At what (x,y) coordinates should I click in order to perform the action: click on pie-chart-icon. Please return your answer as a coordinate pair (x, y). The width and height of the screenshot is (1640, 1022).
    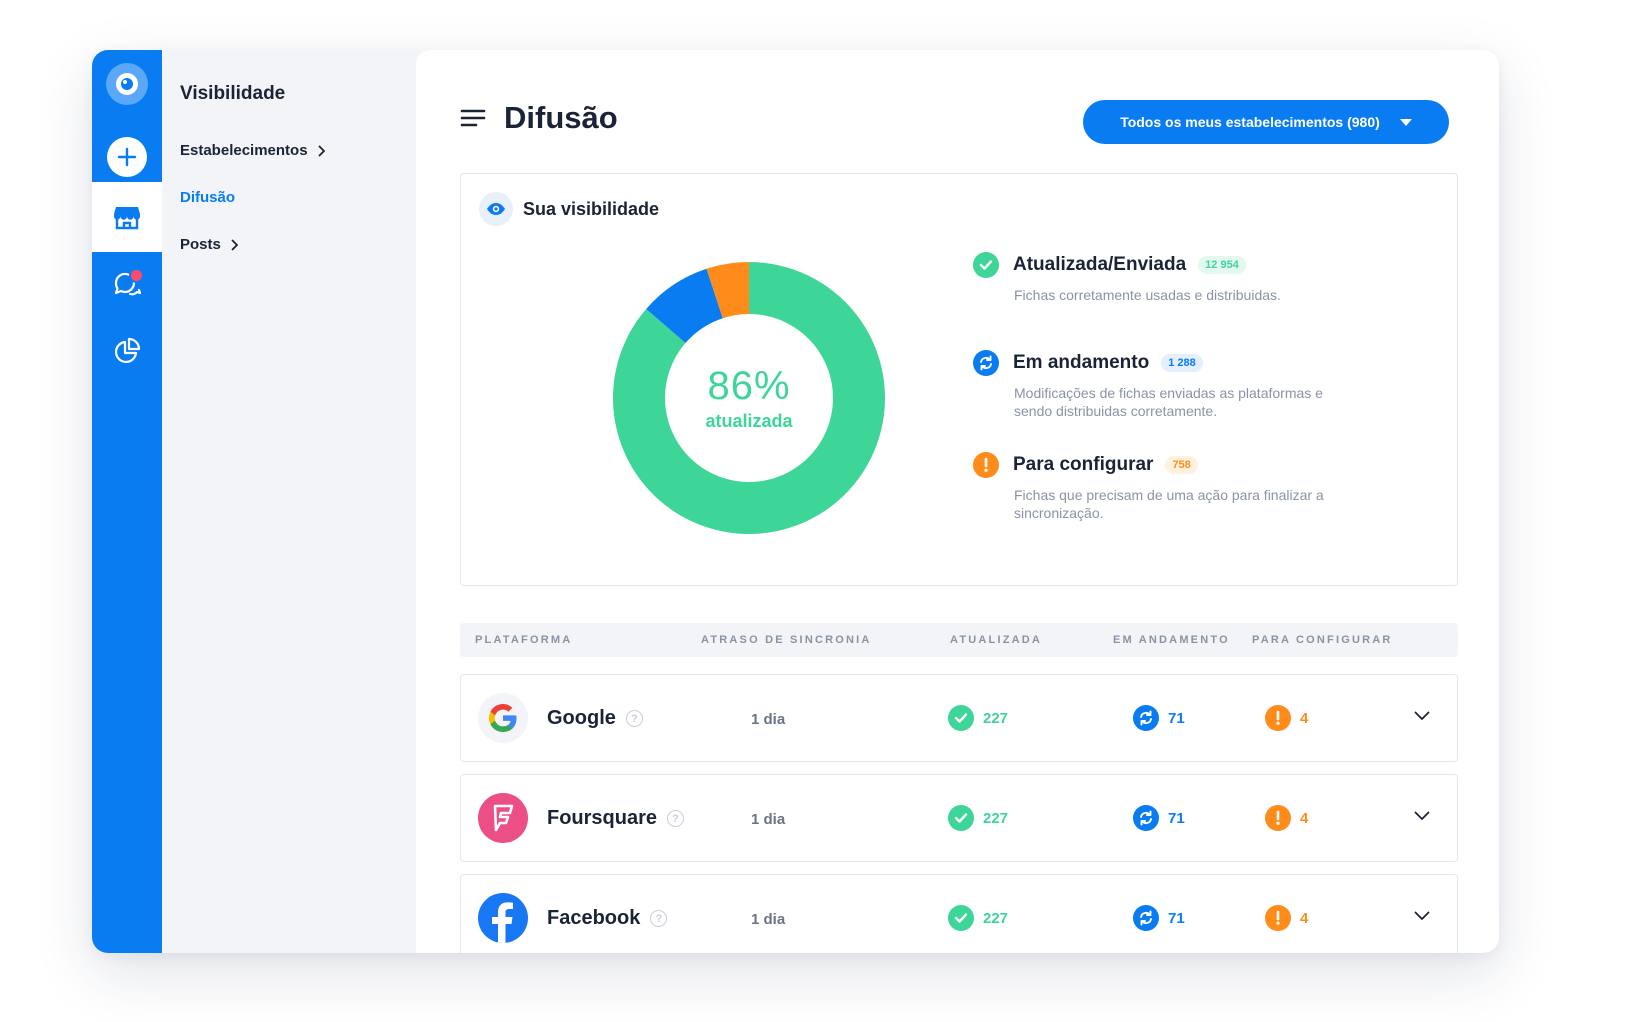
    Looking at the image, I should click on (127, 350).